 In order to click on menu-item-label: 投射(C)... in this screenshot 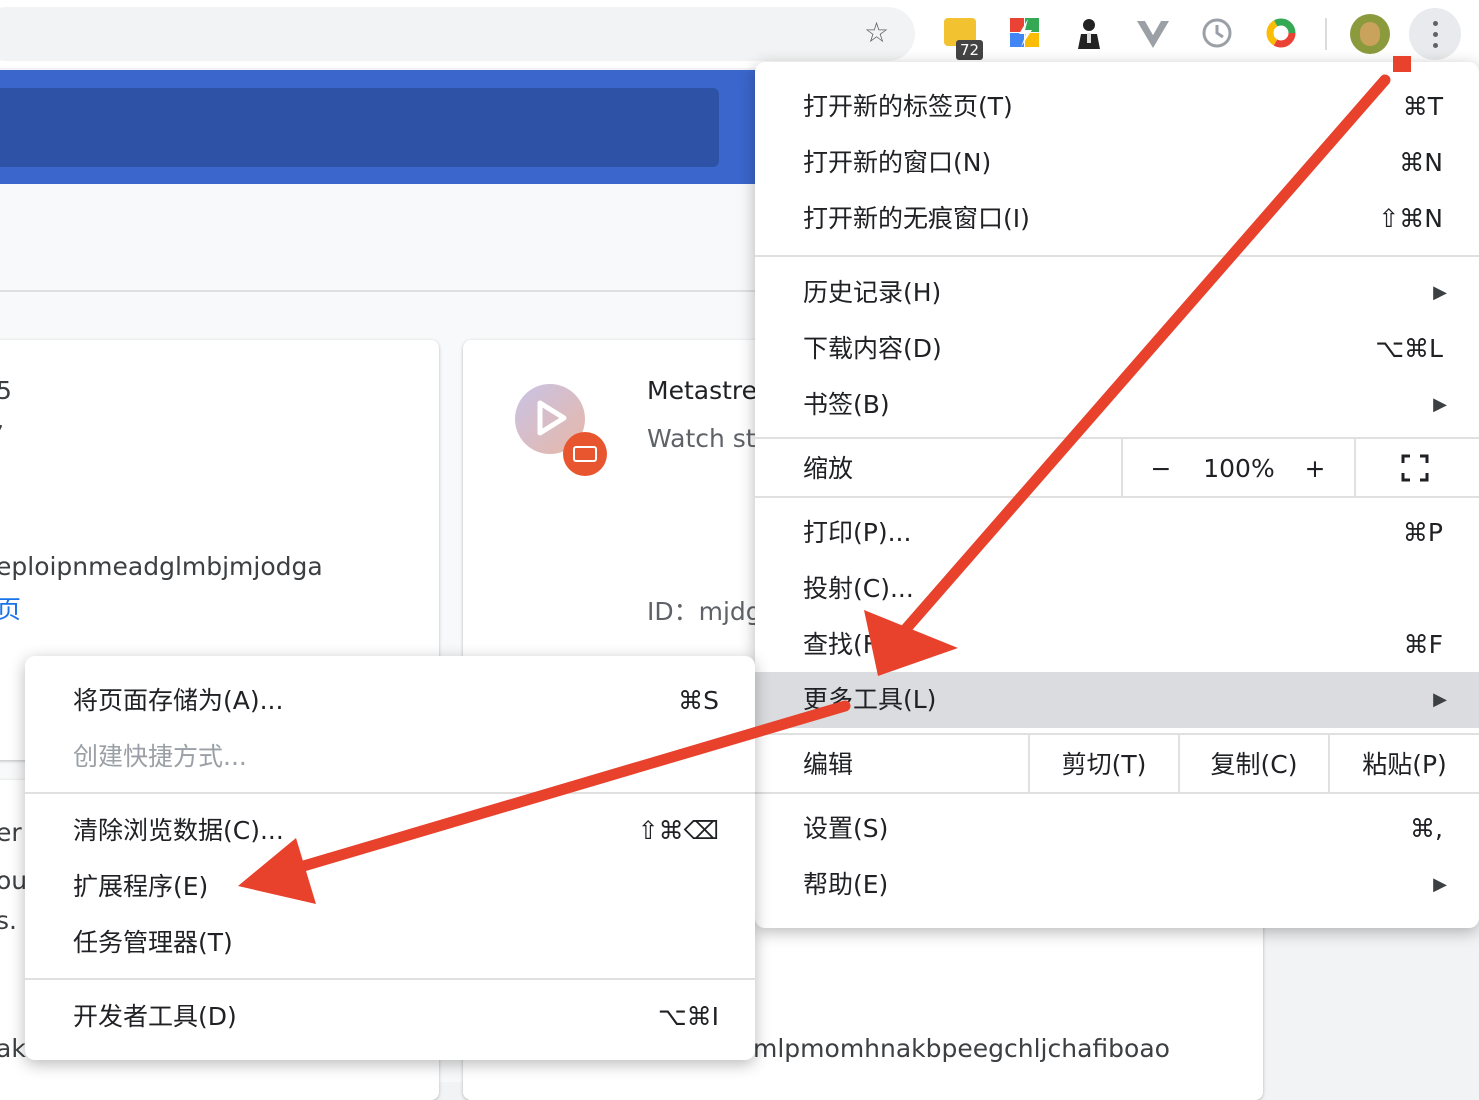, I will do `click(858, 588)`.